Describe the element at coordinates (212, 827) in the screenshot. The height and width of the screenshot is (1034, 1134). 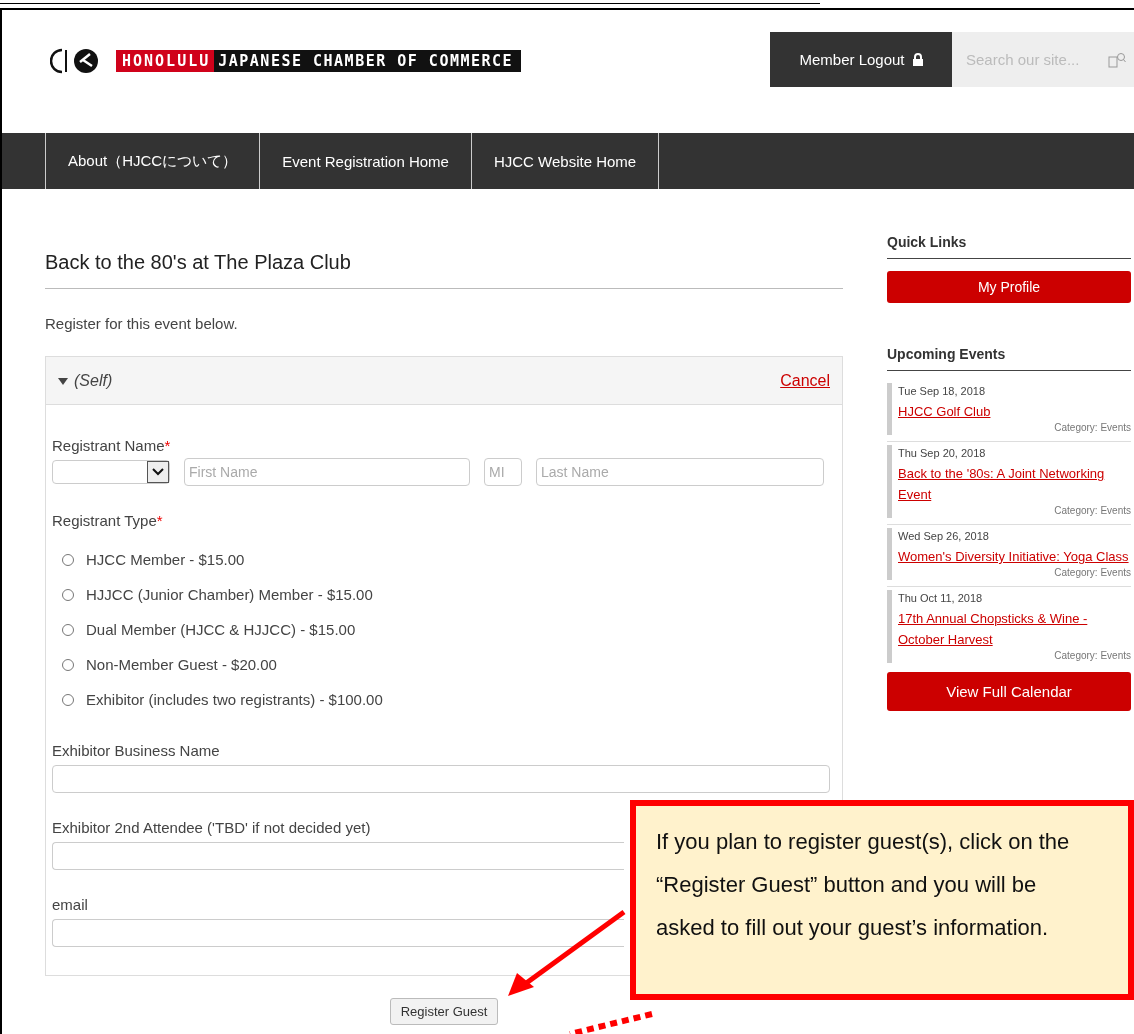
I see `field-label: Exhibitor 2nd Attendee ('TBD' if not decided yet)` at that location.